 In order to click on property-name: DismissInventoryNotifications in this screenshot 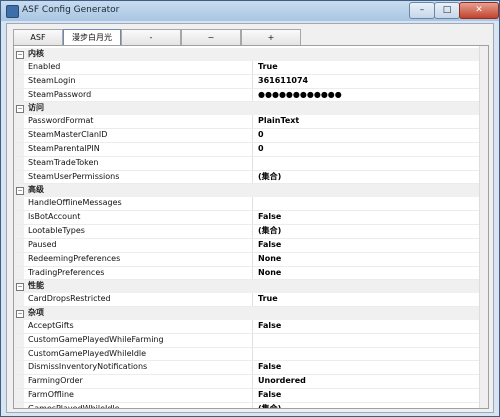, I will do `click(88, 367)`.